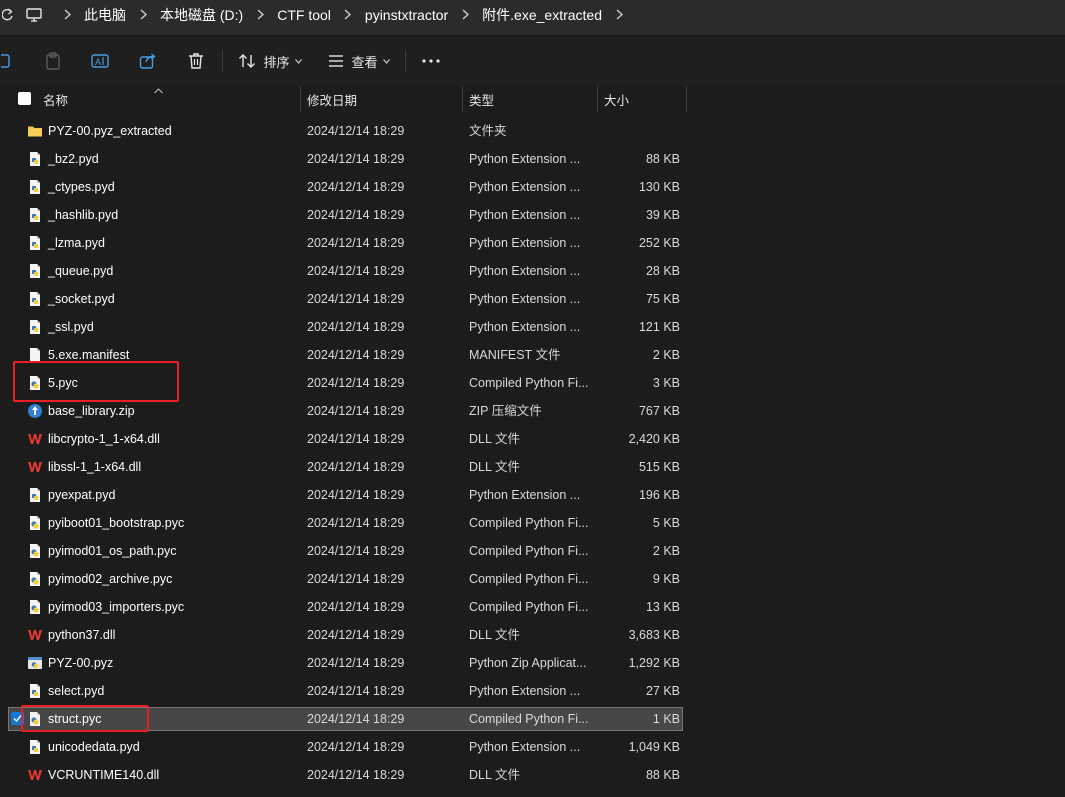 The height and width of the screenshot is (797, 1065). I want to click on file-row: PYZ-00.pyz_extracted 2024/12/14 18:29 文件夹, so click(532, 131).